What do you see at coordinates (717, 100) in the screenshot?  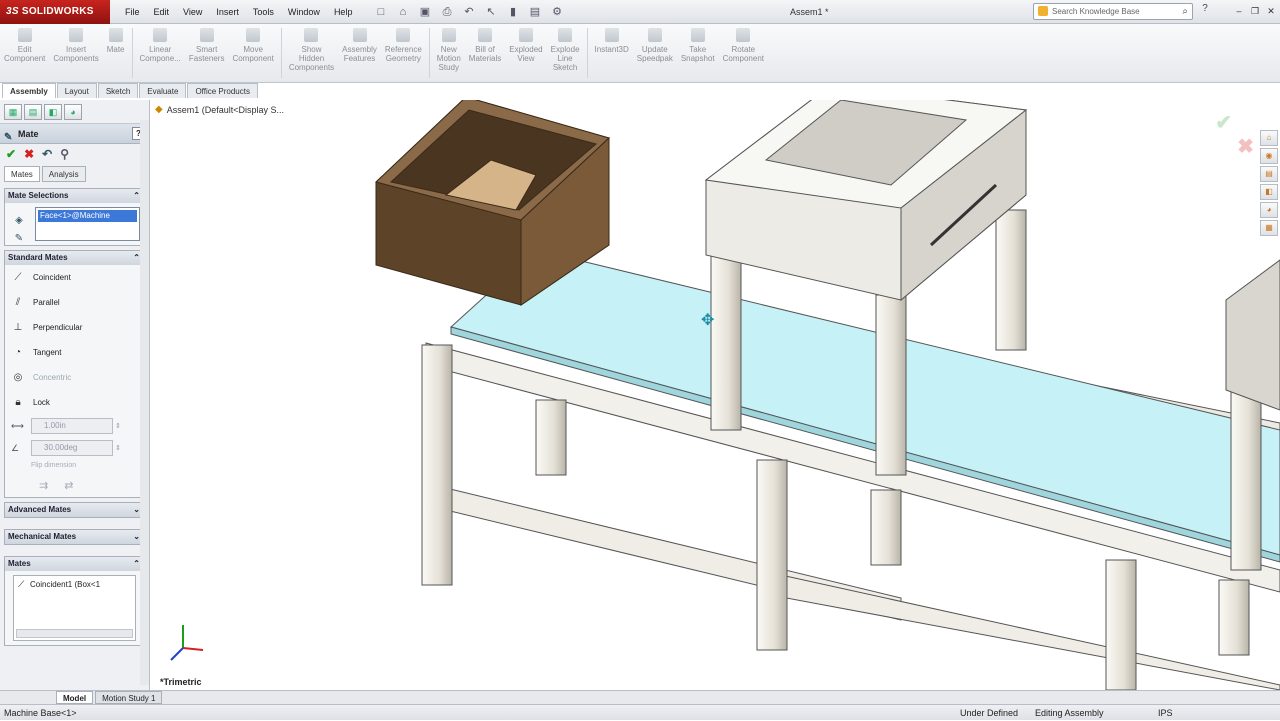 I see `hide-show-icon: ◉` at bounding box center [717, 100].